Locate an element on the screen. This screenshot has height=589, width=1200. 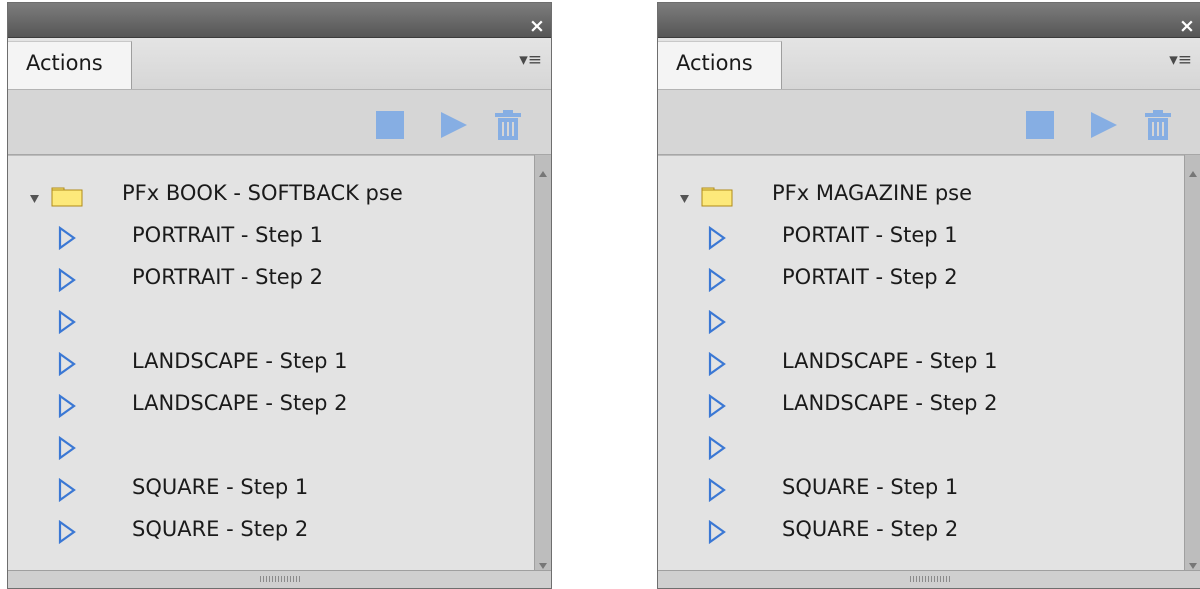
action-set-label: PFx BOOK - SOFTBACK pse is located at coordinates (262, 193).